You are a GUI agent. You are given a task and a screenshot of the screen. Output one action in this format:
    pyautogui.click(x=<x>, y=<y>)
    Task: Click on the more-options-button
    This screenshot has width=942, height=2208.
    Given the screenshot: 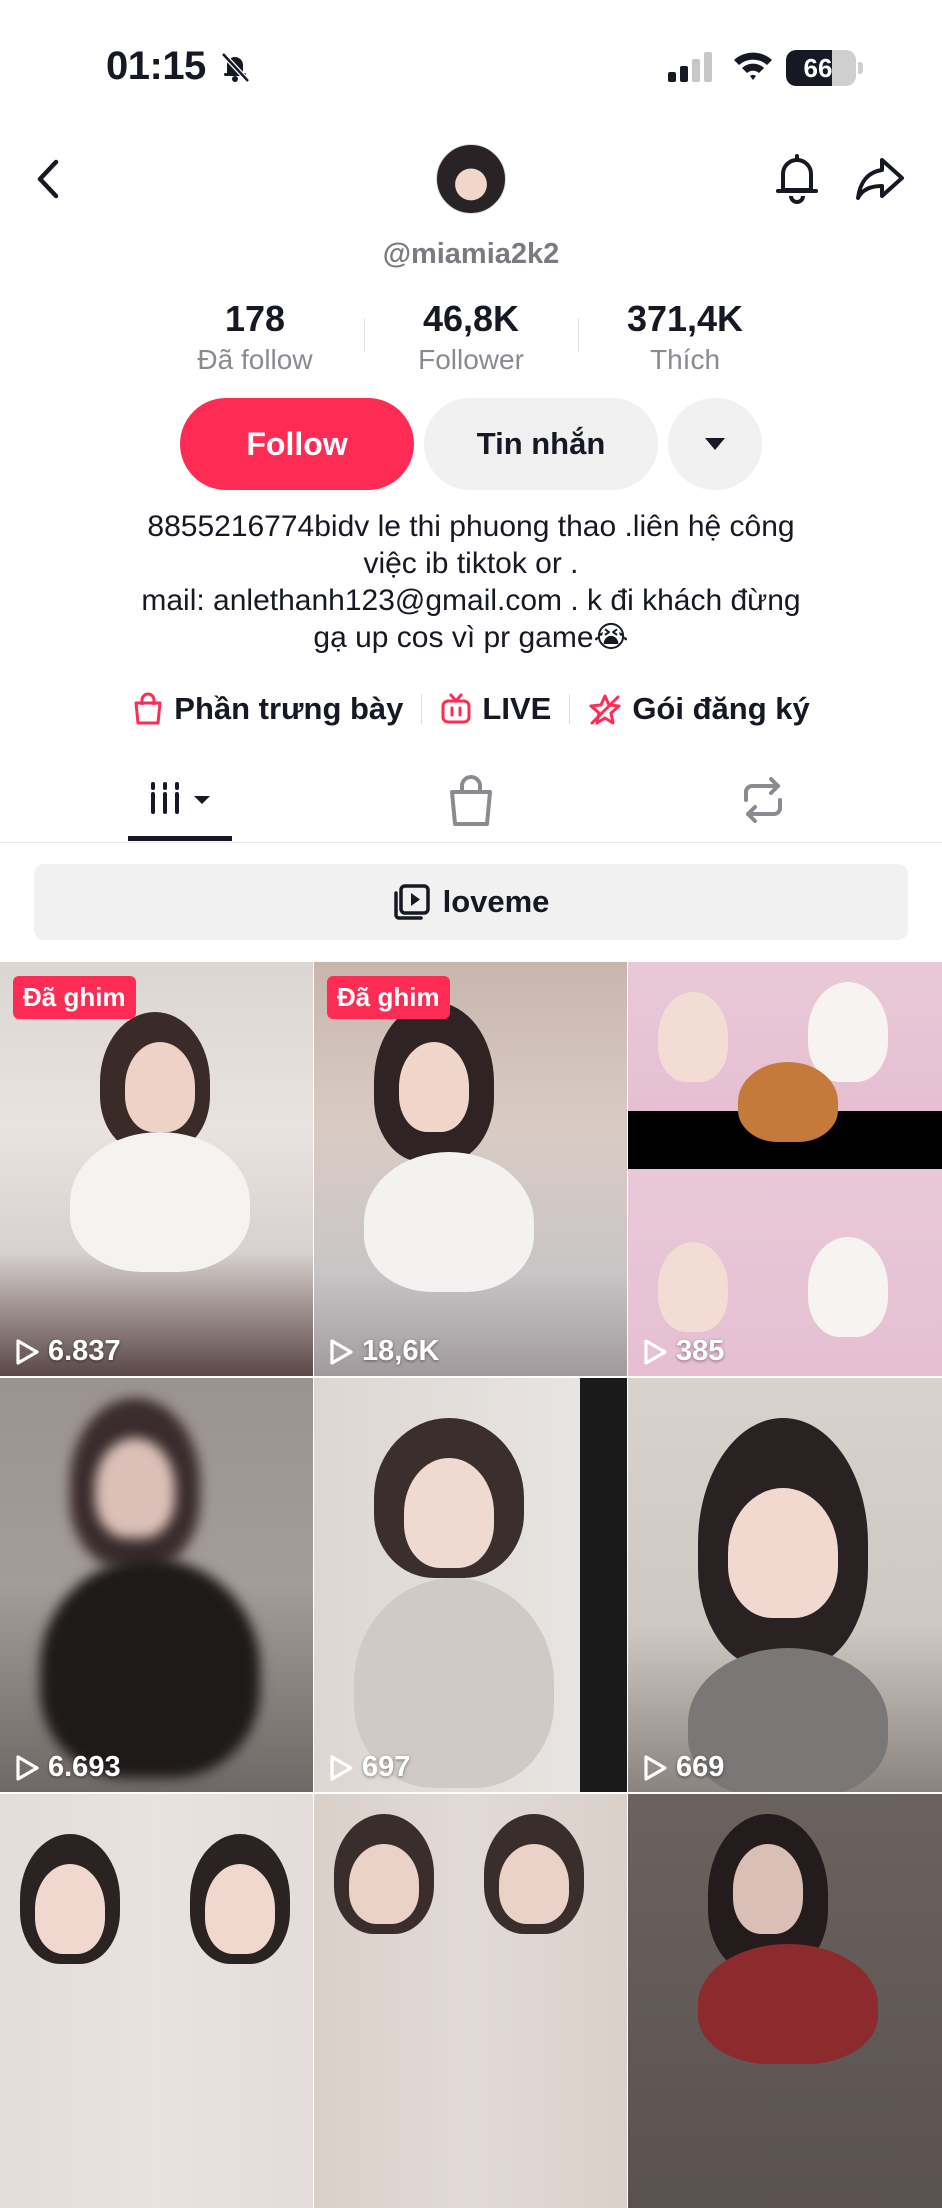 What is the action you would take?
    pyautogui.click(x=715, y=444)
    